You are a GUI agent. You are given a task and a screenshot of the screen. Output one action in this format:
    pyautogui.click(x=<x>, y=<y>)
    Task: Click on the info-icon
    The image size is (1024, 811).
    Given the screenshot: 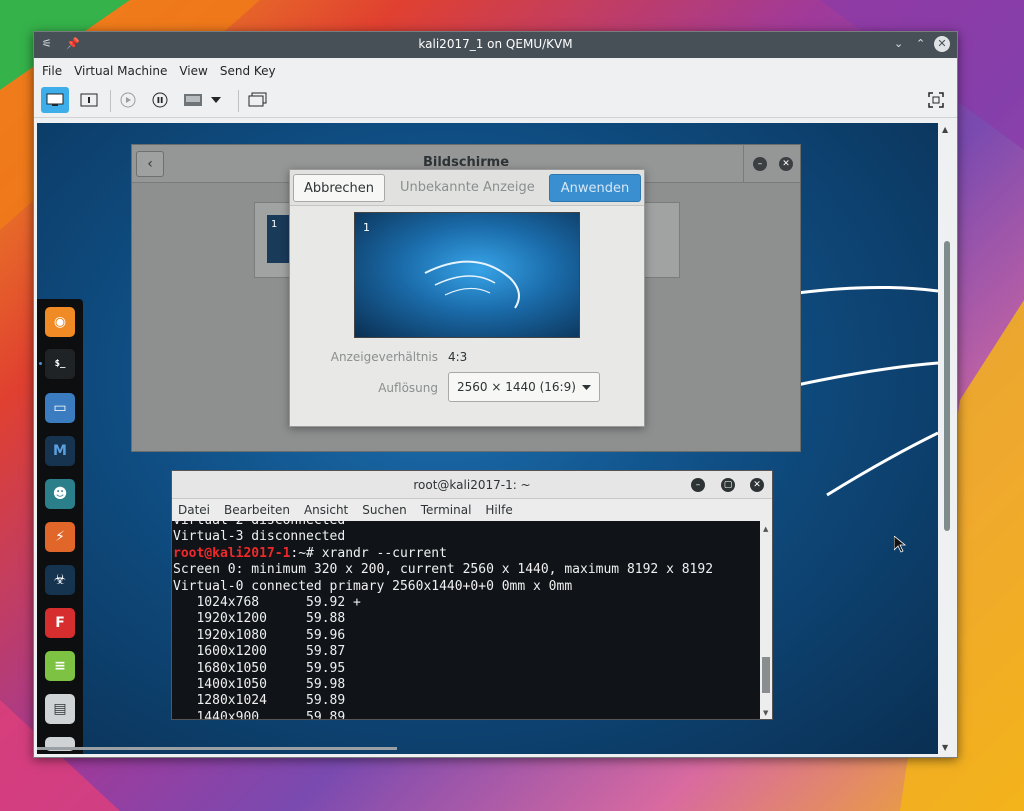 What is the action you would take?
    pyautogui.click(x=89, y=100)
    